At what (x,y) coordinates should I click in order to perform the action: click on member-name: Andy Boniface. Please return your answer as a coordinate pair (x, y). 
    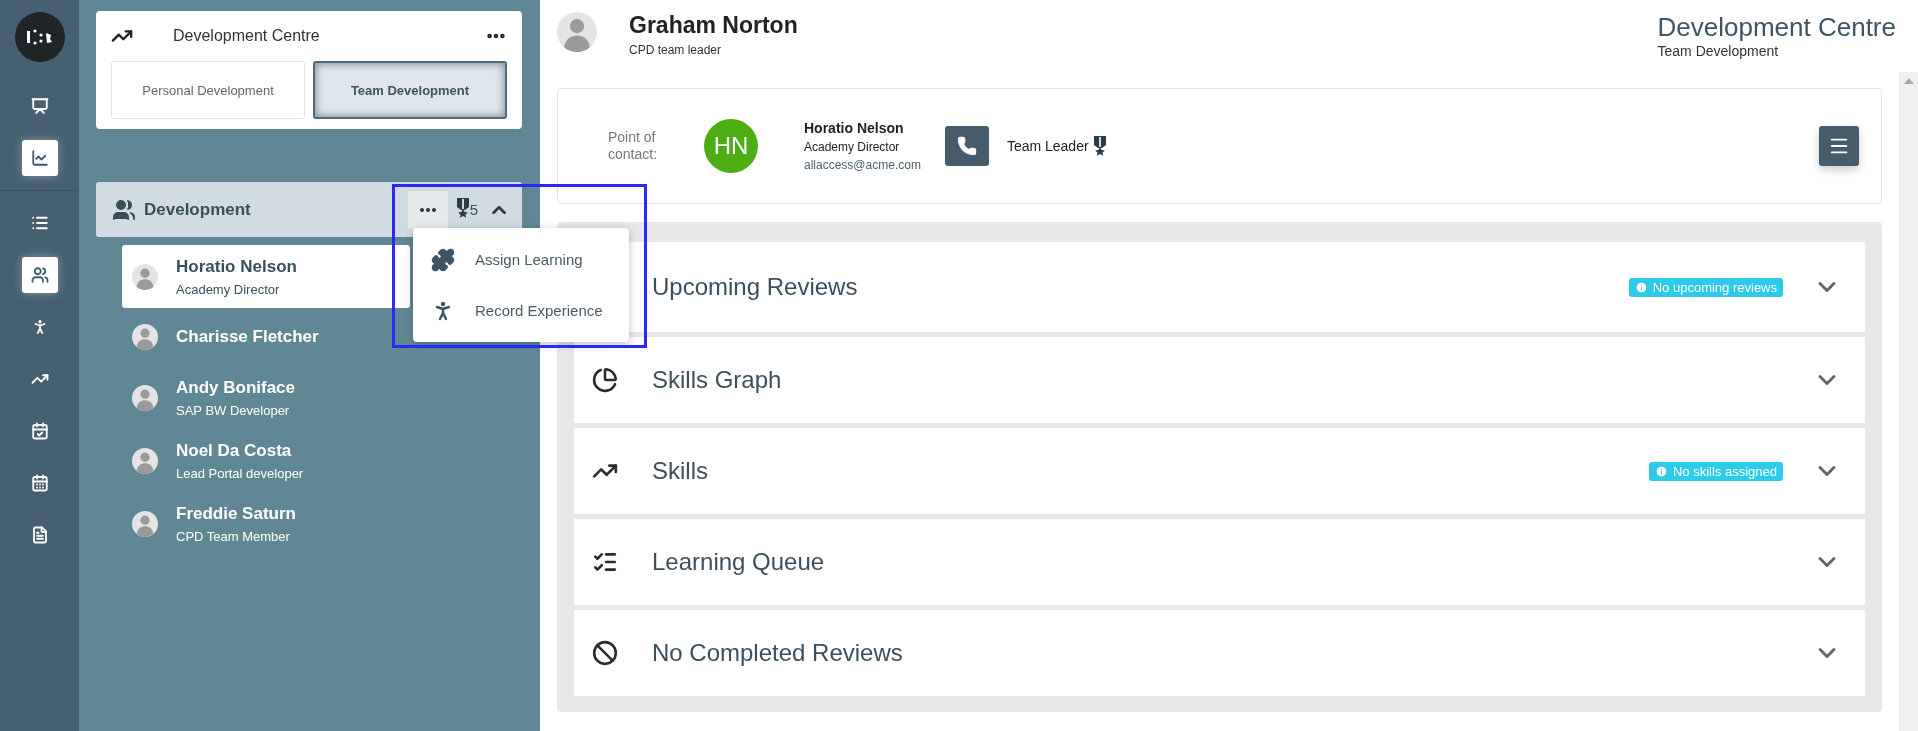
    Looking at the image, I should click on (236, 387).